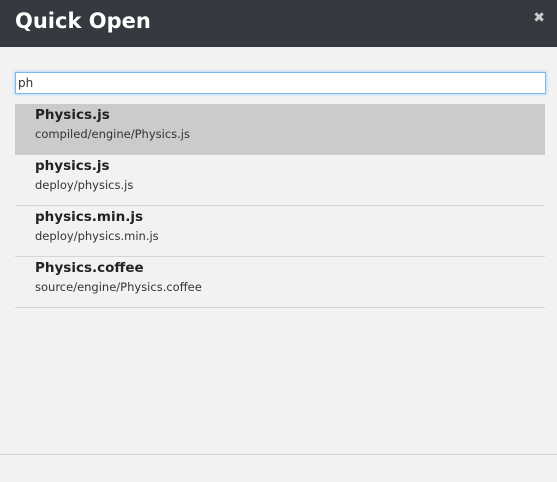 The image size is (557, 482). What do you see at coordinates (278, 23) in the screenshot?
I see `dialog-header: Quick Open ✖` at bounding box center [278, 23].